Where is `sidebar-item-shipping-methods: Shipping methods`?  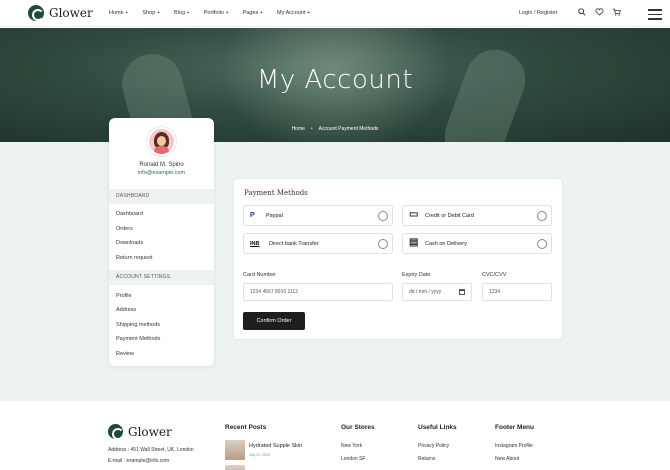 sidebar-item-shipping-methods: Shipping methods is located at coordinates (138, 325).